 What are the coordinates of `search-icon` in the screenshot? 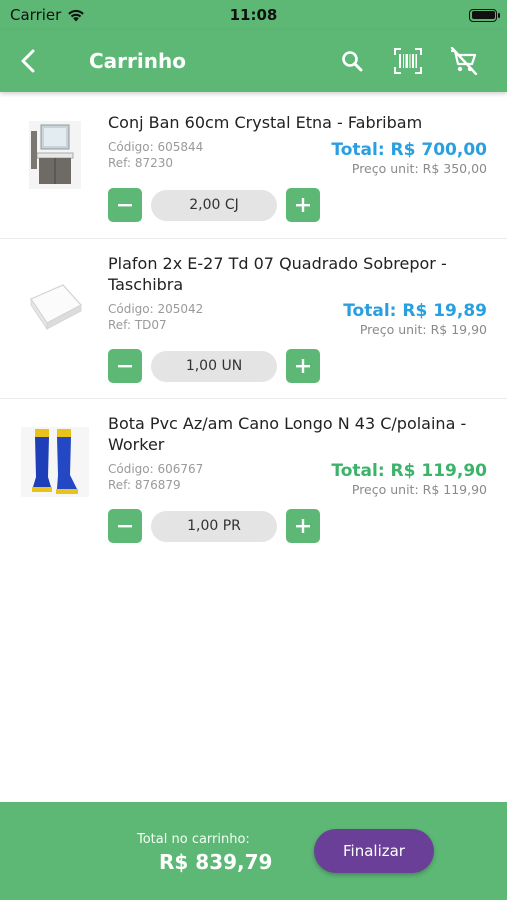 It's located at (352, 61).